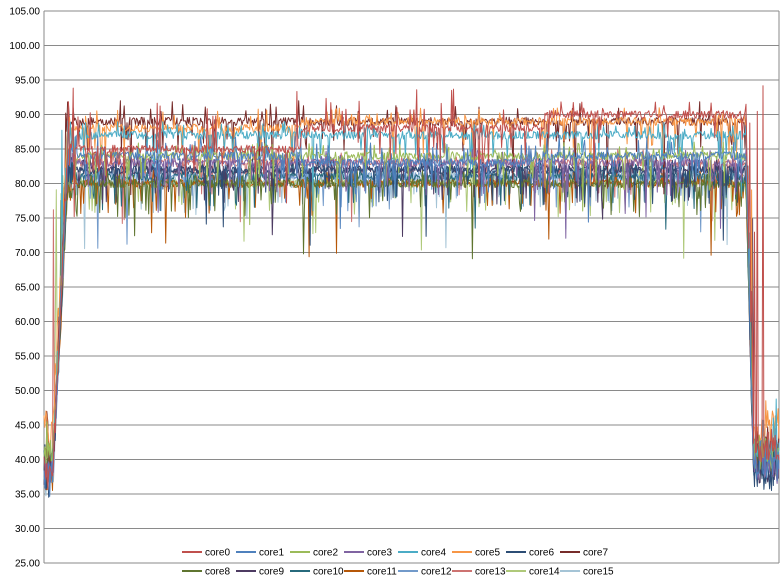 The width and height of the screenshot is (780, 586). I want to click on legend-label-core8: core8, so click(217, 572).